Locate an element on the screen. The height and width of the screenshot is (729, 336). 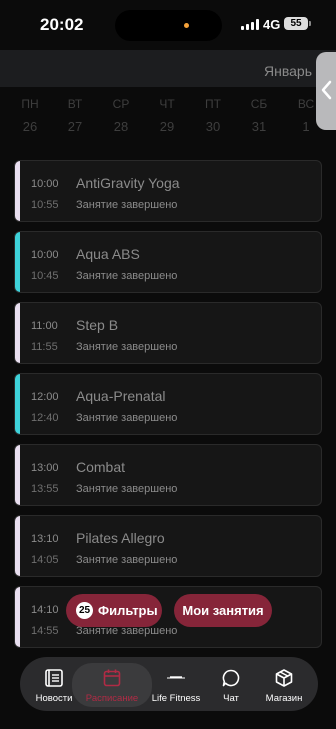
class-end-time: 14:55 is located at coordinates (45, 631).